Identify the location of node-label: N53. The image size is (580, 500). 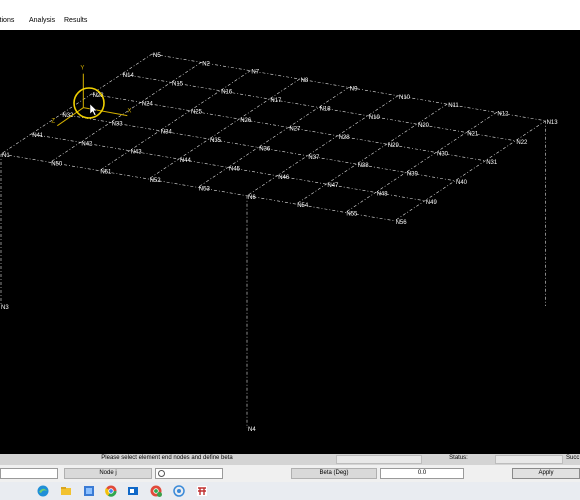
(205, 189).